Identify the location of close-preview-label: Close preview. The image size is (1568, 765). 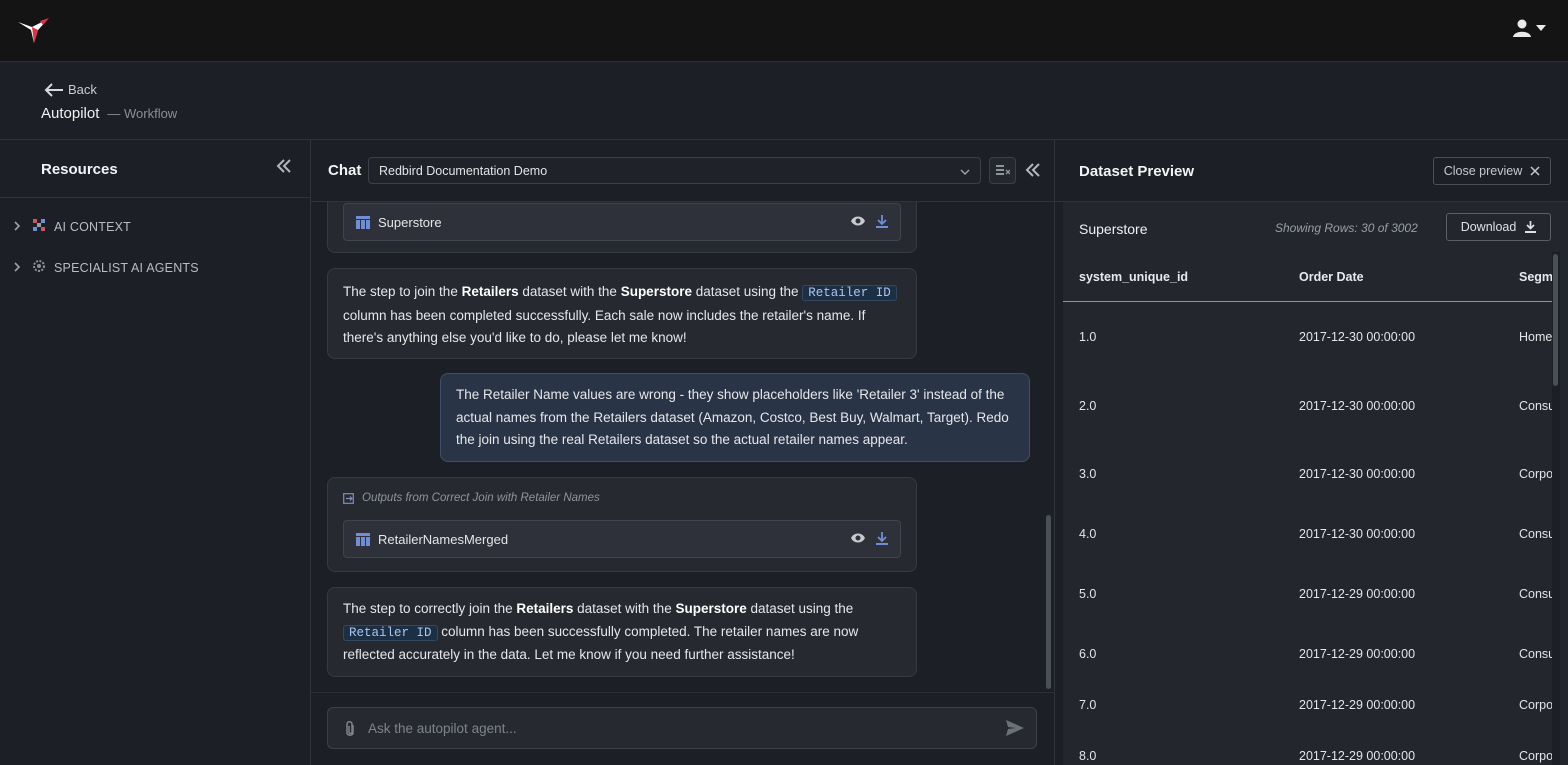
(1483, 171).